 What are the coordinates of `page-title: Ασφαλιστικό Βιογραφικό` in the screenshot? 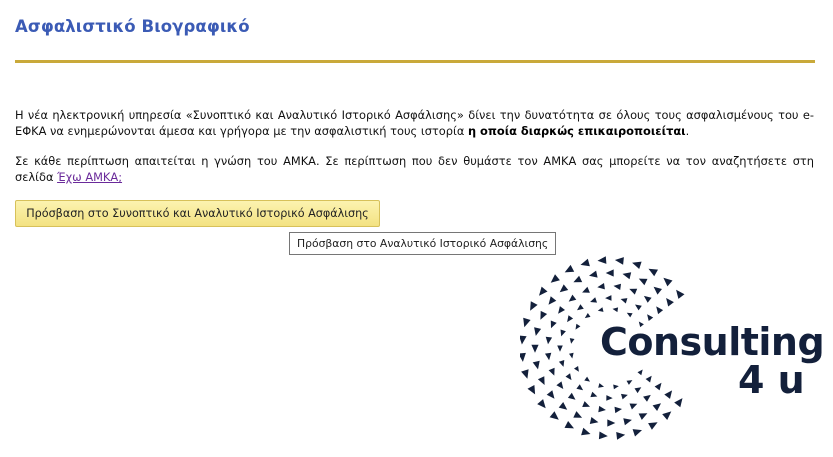 It's located at (132, 26).